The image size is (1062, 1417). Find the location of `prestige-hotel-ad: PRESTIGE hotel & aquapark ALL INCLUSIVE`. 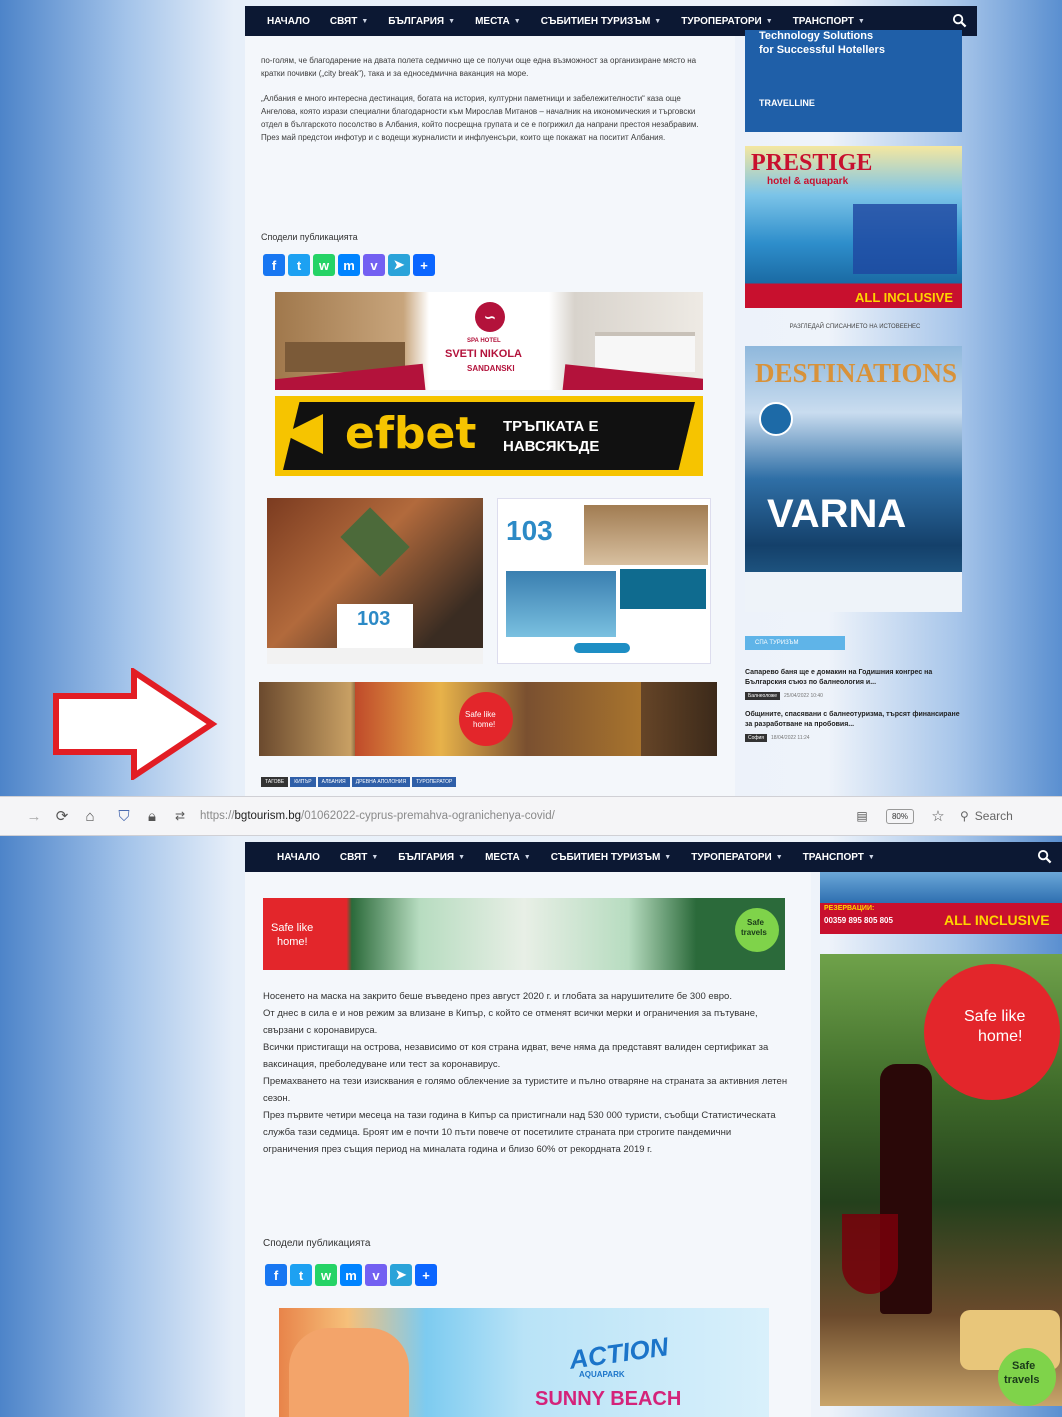

prestige-hotel-ad: PRESTIGE hotel & aquapark ALL INCLUSIVE is located at coordinates (853, 227).